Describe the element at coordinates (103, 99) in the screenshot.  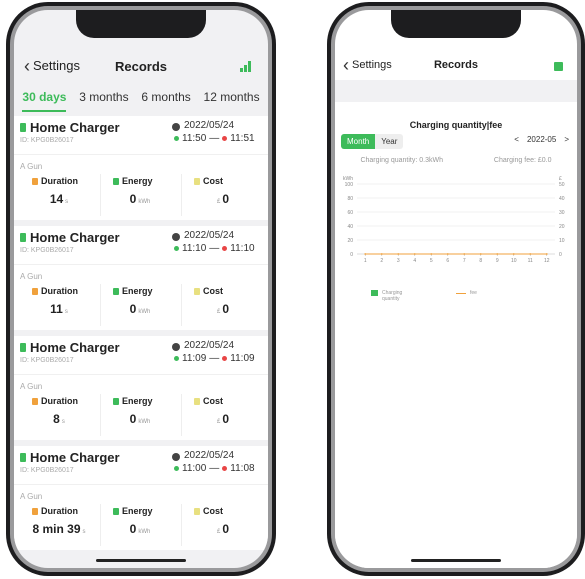
I see `tab-3-months: 3 months` at that location.